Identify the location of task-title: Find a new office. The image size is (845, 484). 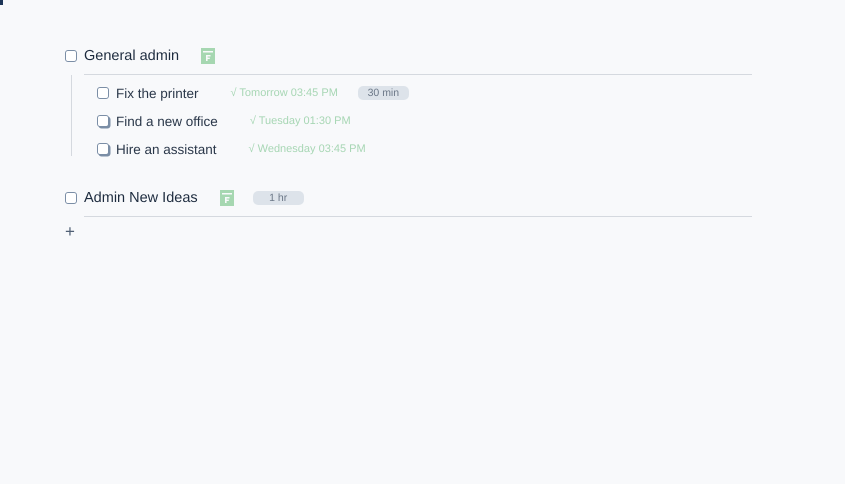
(167, 121).